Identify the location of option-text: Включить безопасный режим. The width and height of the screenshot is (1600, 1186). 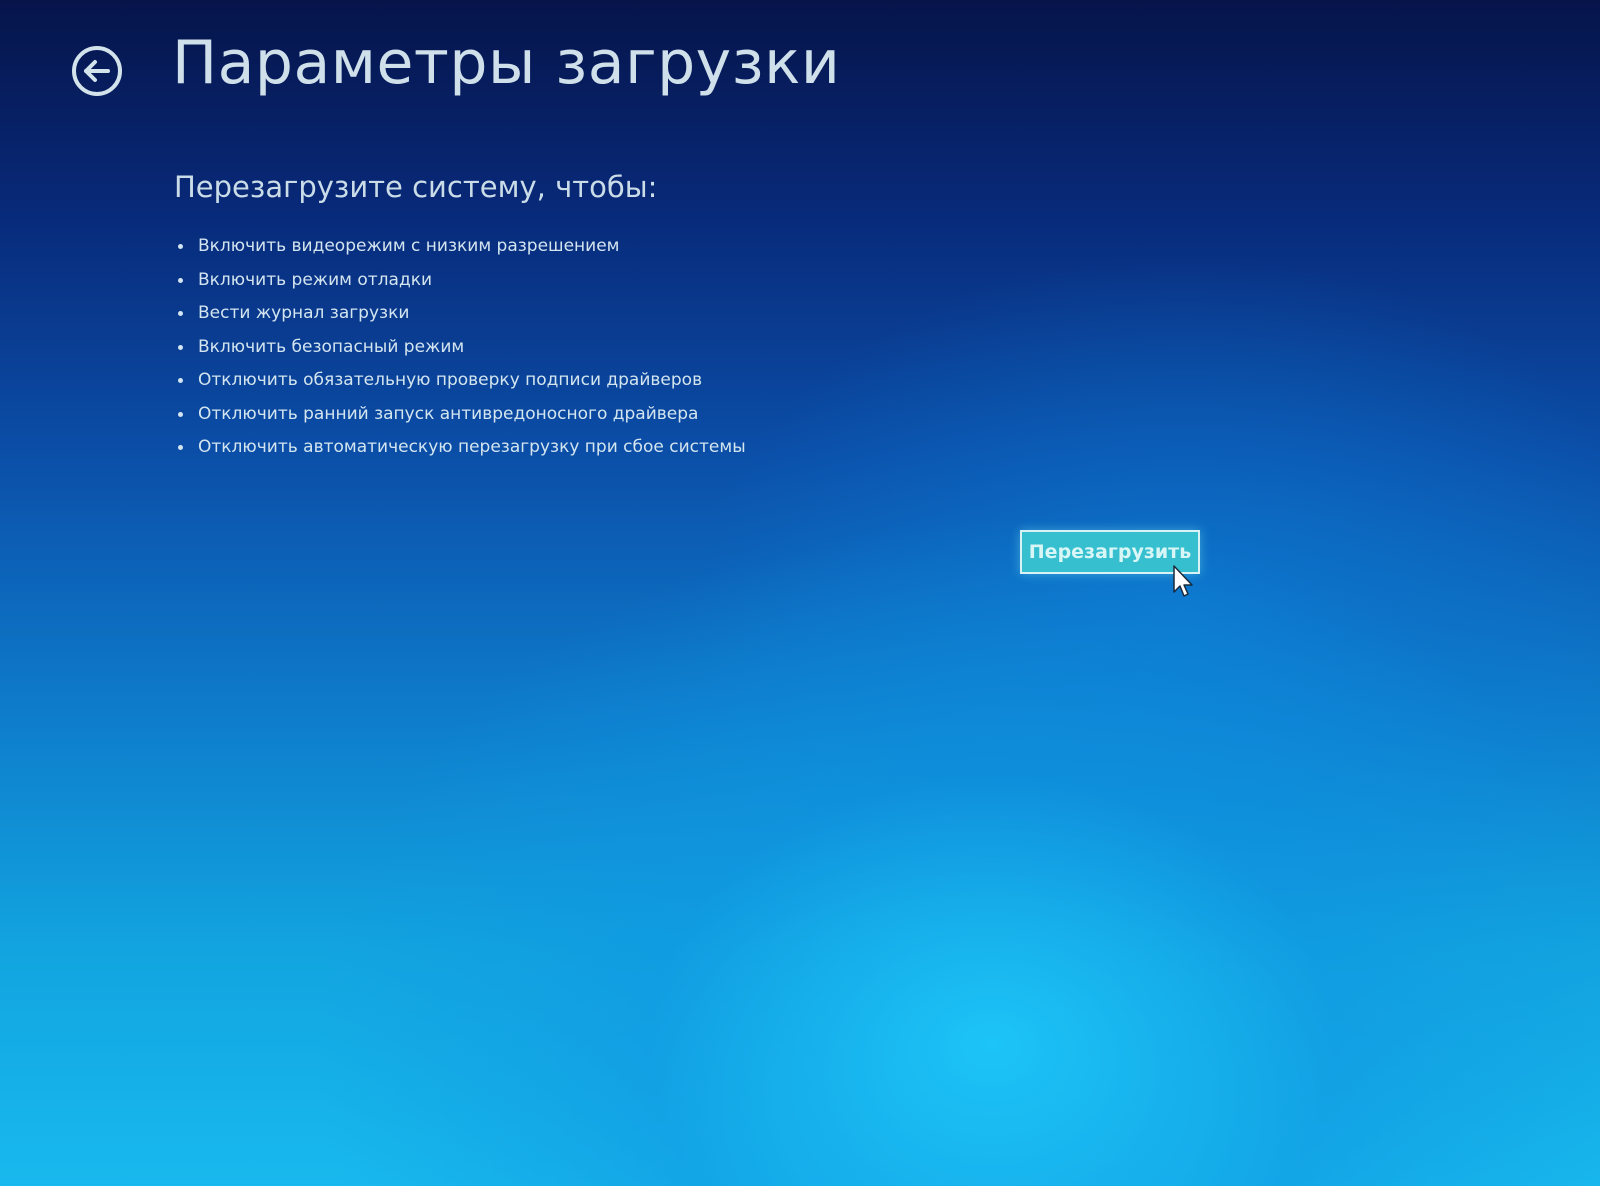
(331, 346).